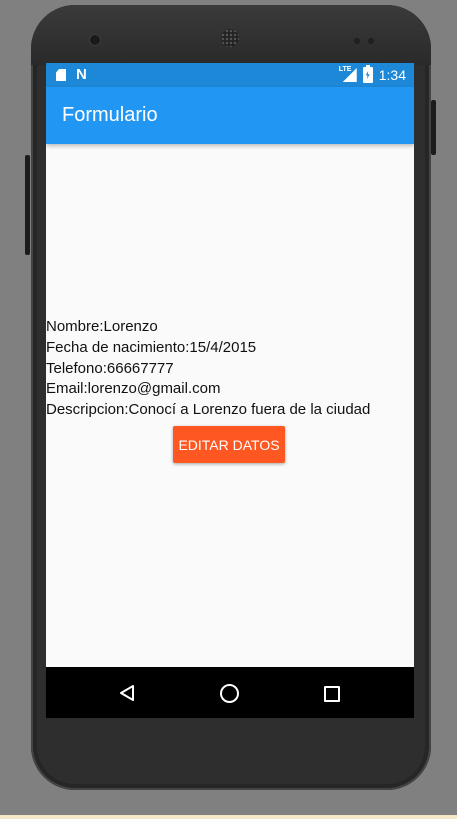  I want to click on status-time: 1:34, so click(392, 75).